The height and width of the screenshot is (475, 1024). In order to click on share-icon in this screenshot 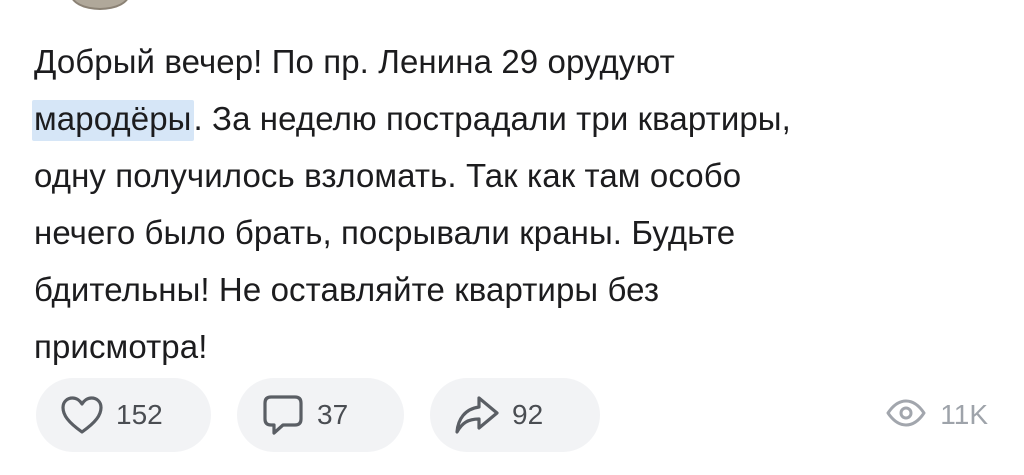, I will do `click(477, 415)`.